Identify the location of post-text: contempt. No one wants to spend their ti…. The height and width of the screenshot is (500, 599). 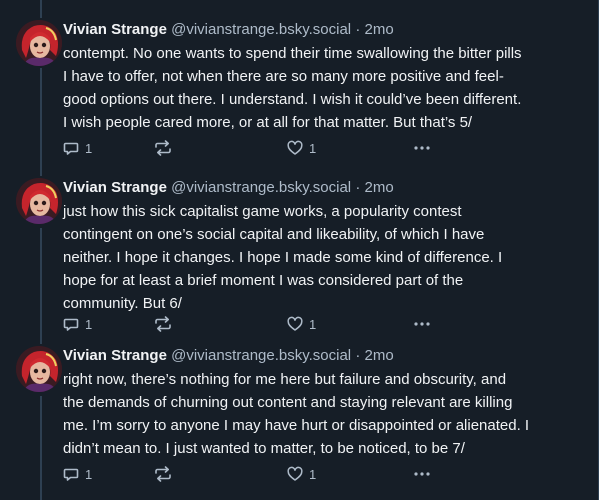
(292, 88).